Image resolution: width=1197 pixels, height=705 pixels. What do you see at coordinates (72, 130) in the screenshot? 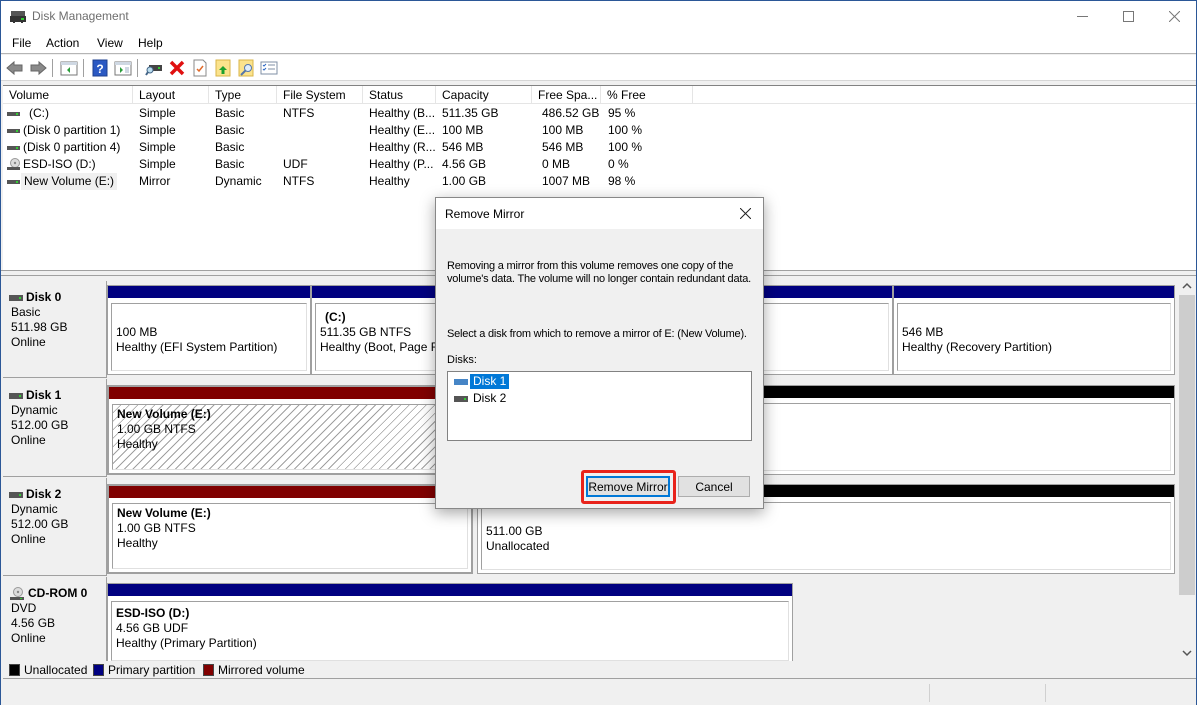
I see `cell-volume: (Disk 0 partition 1)` at bounding box center [72, 130].